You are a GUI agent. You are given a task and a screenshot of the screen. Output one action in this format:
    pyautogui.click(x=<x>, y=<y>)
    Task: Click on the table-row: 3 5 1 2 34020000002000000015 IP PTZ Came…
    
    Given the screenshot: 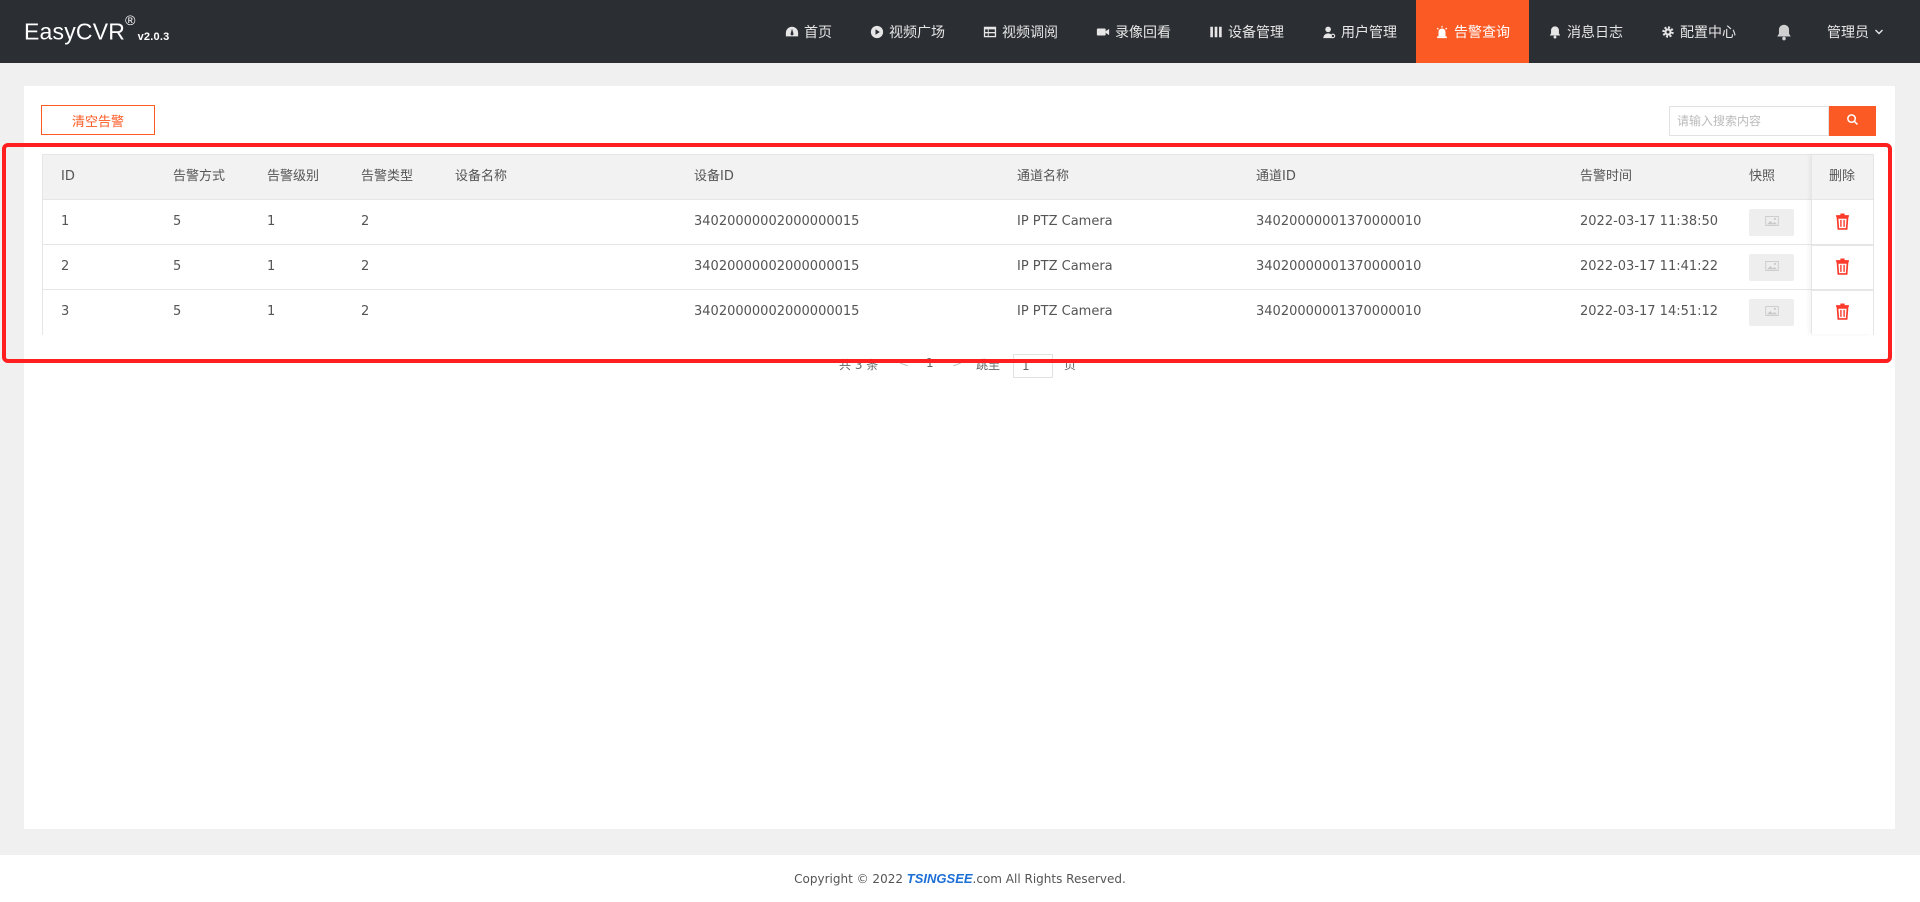 What is the action you would take?
    pyautogui.click(x=958, y=312)
    